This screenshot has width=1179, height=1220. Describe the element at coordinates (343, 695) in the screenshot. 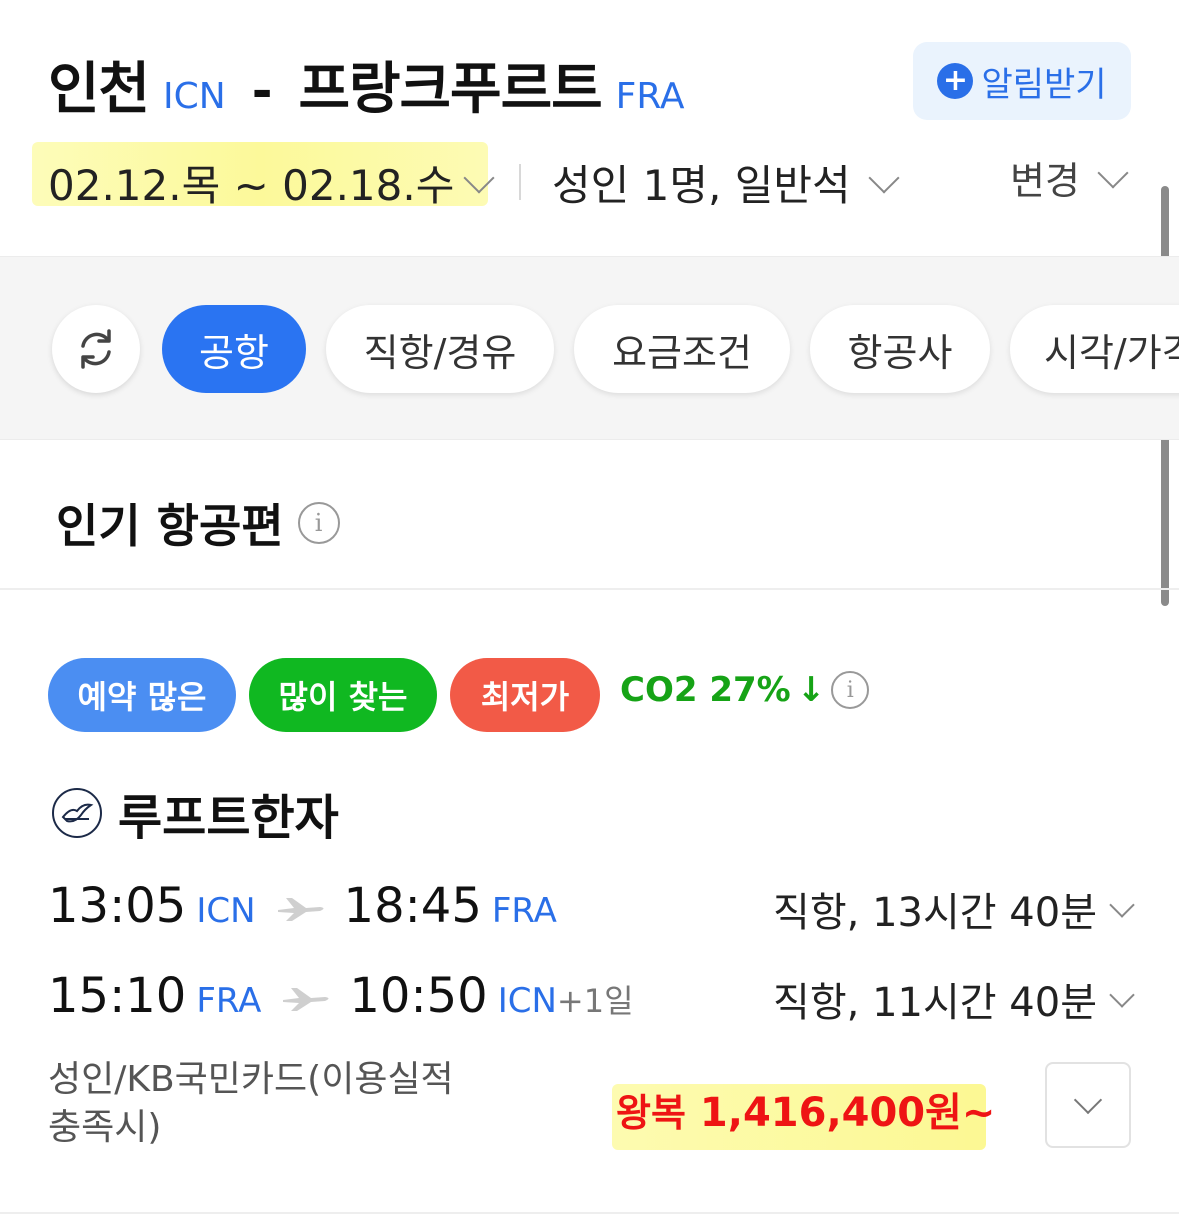

I see `badge-most-searched: 많이 찾는` at that location.